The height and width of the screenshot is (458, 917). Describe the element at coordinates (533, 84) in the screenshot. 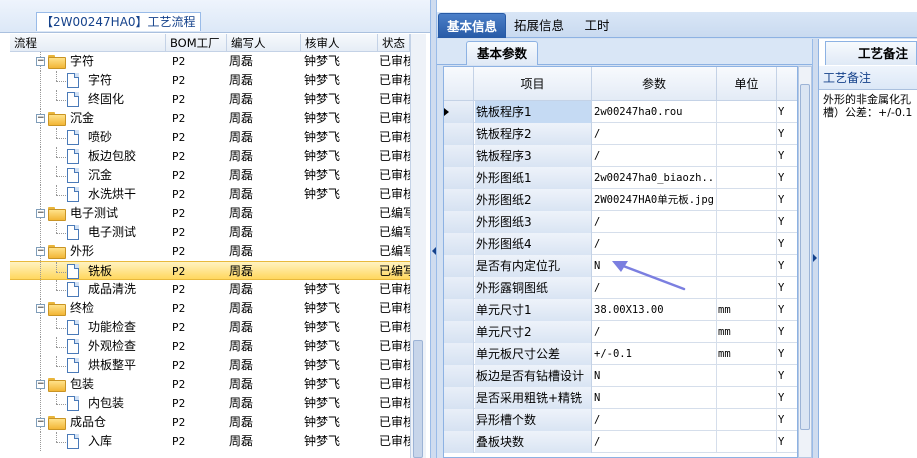

I see `param-col-header-item: 项目` at that location.